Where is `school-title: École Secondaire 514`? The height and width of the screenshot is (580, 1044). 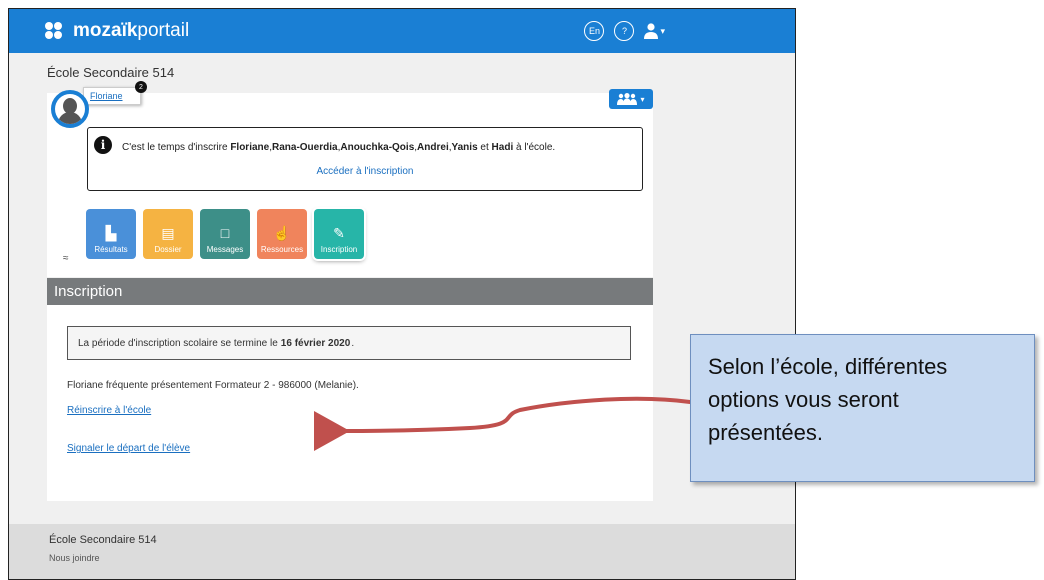 school-title: École Secondaire 514 is located at coordinates (111, 72).